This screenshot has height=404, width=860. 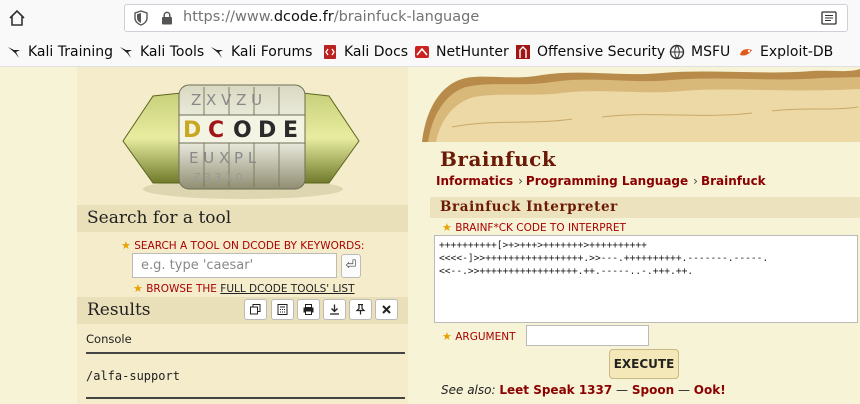 I want to click on code-label: ★ BRAINF*CK CODE TO INTERPRET, so click(x=534, y=227).